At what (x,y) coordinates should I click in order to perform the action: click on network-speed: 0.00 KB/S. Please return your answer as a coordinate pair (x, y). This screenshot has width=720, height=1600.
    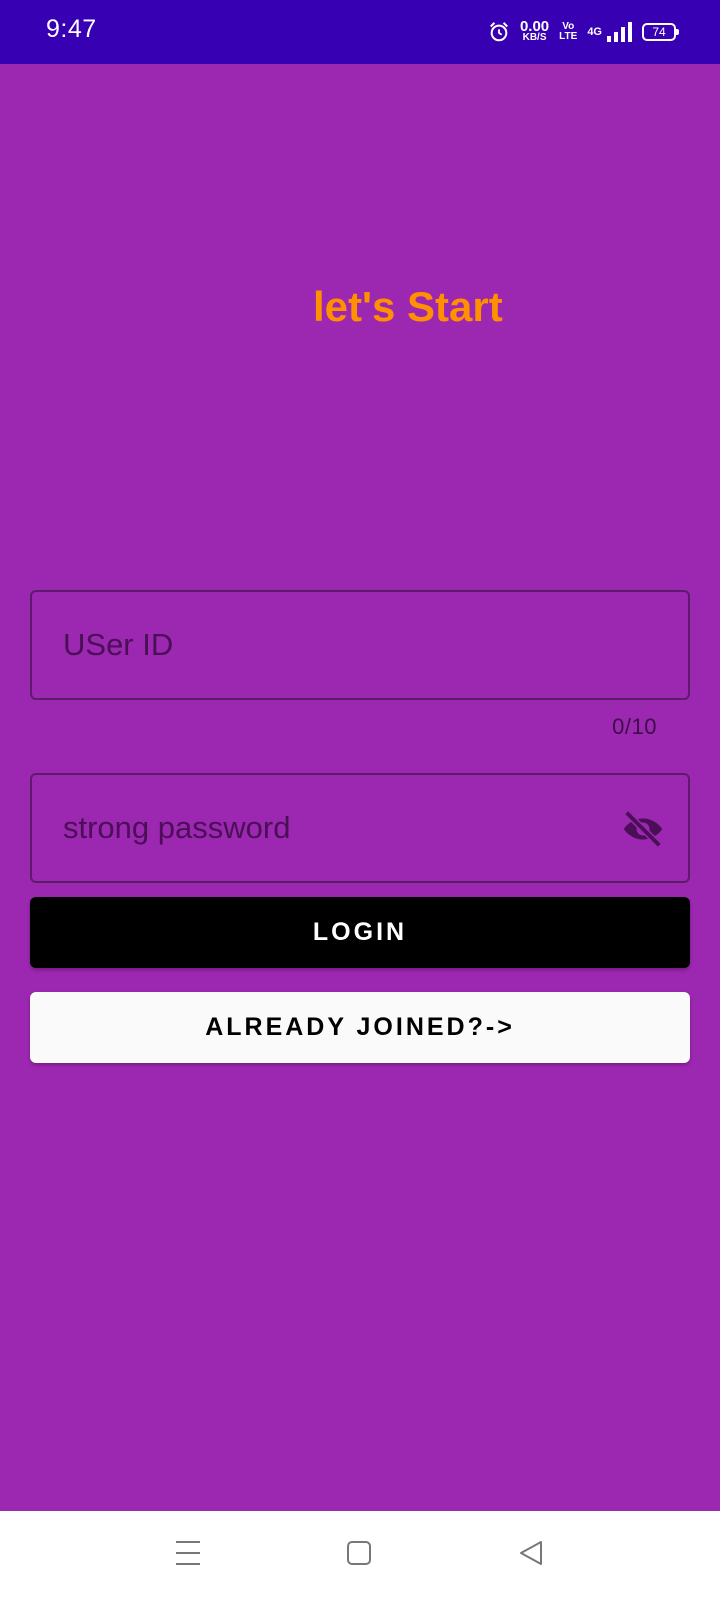
    Looking at the image, I should click on (534, 30).